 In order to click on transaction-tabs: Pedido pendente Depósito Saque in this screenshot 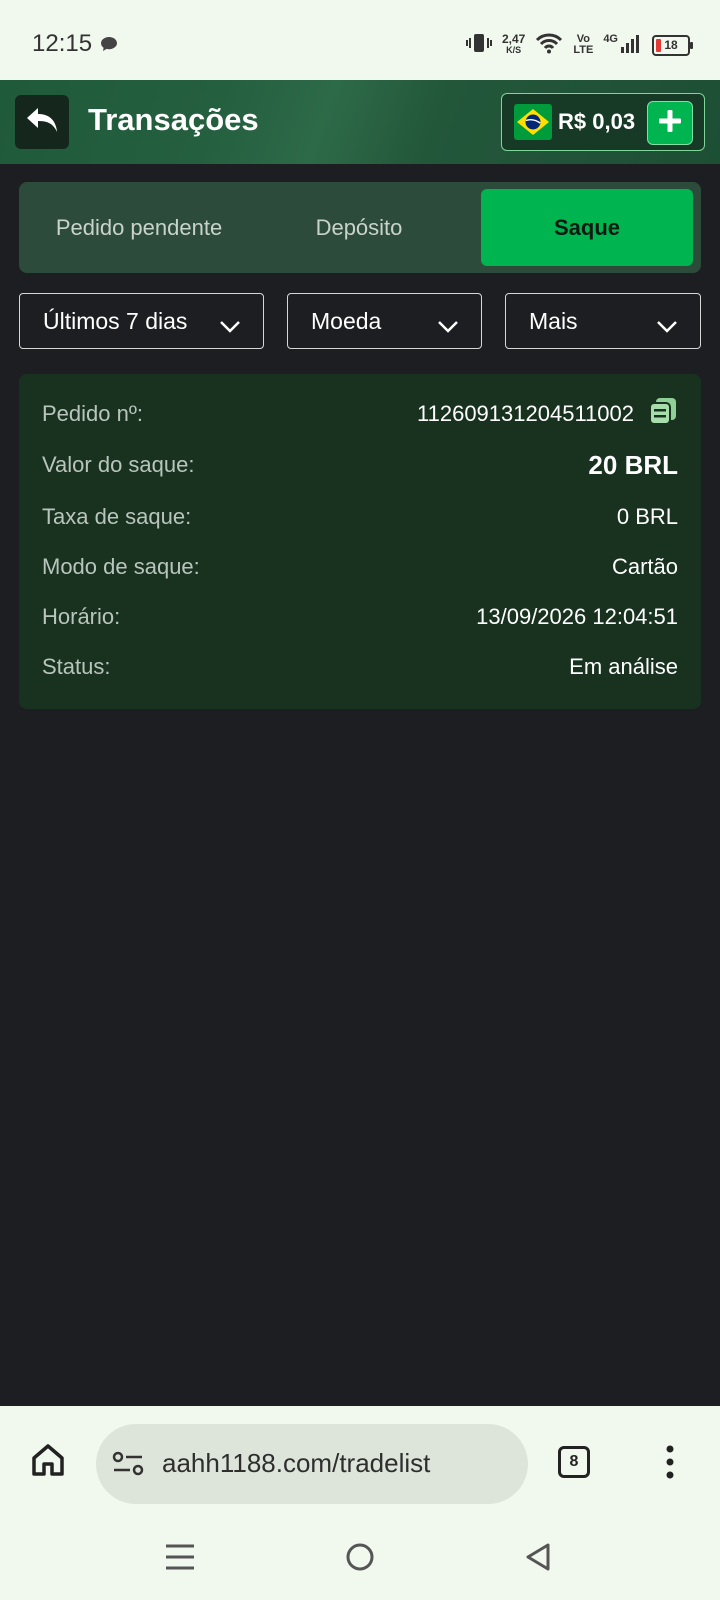, I will do `click(360, 227)`.